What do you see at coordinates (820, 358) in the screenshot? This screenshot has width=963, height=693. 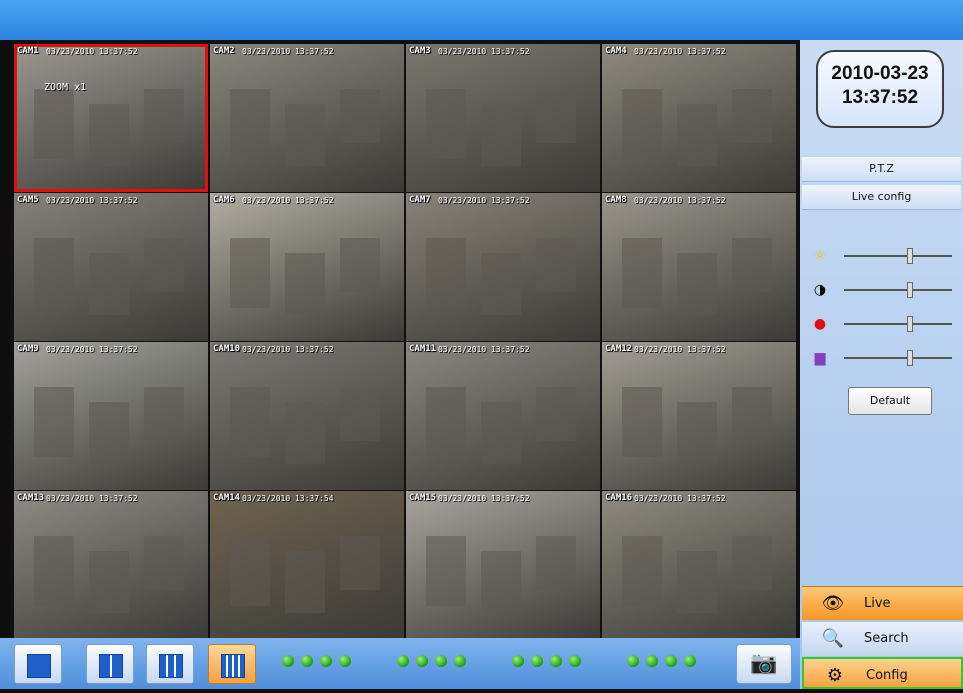 I see `hue-icon: ▆` at bounding box center [820, 358].